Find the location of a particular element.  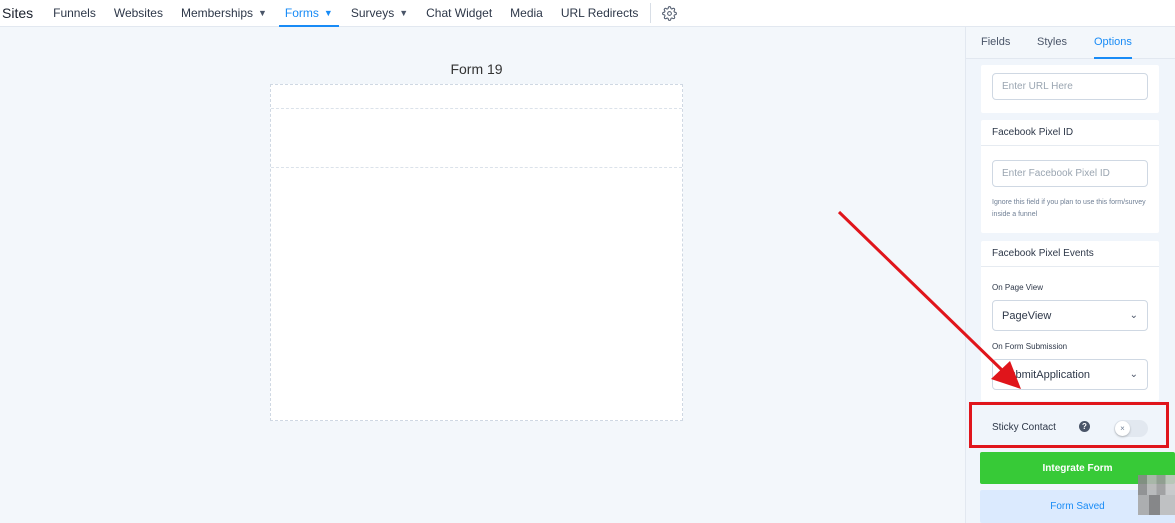

nav-media: Media is located at coordinates (526, 13).